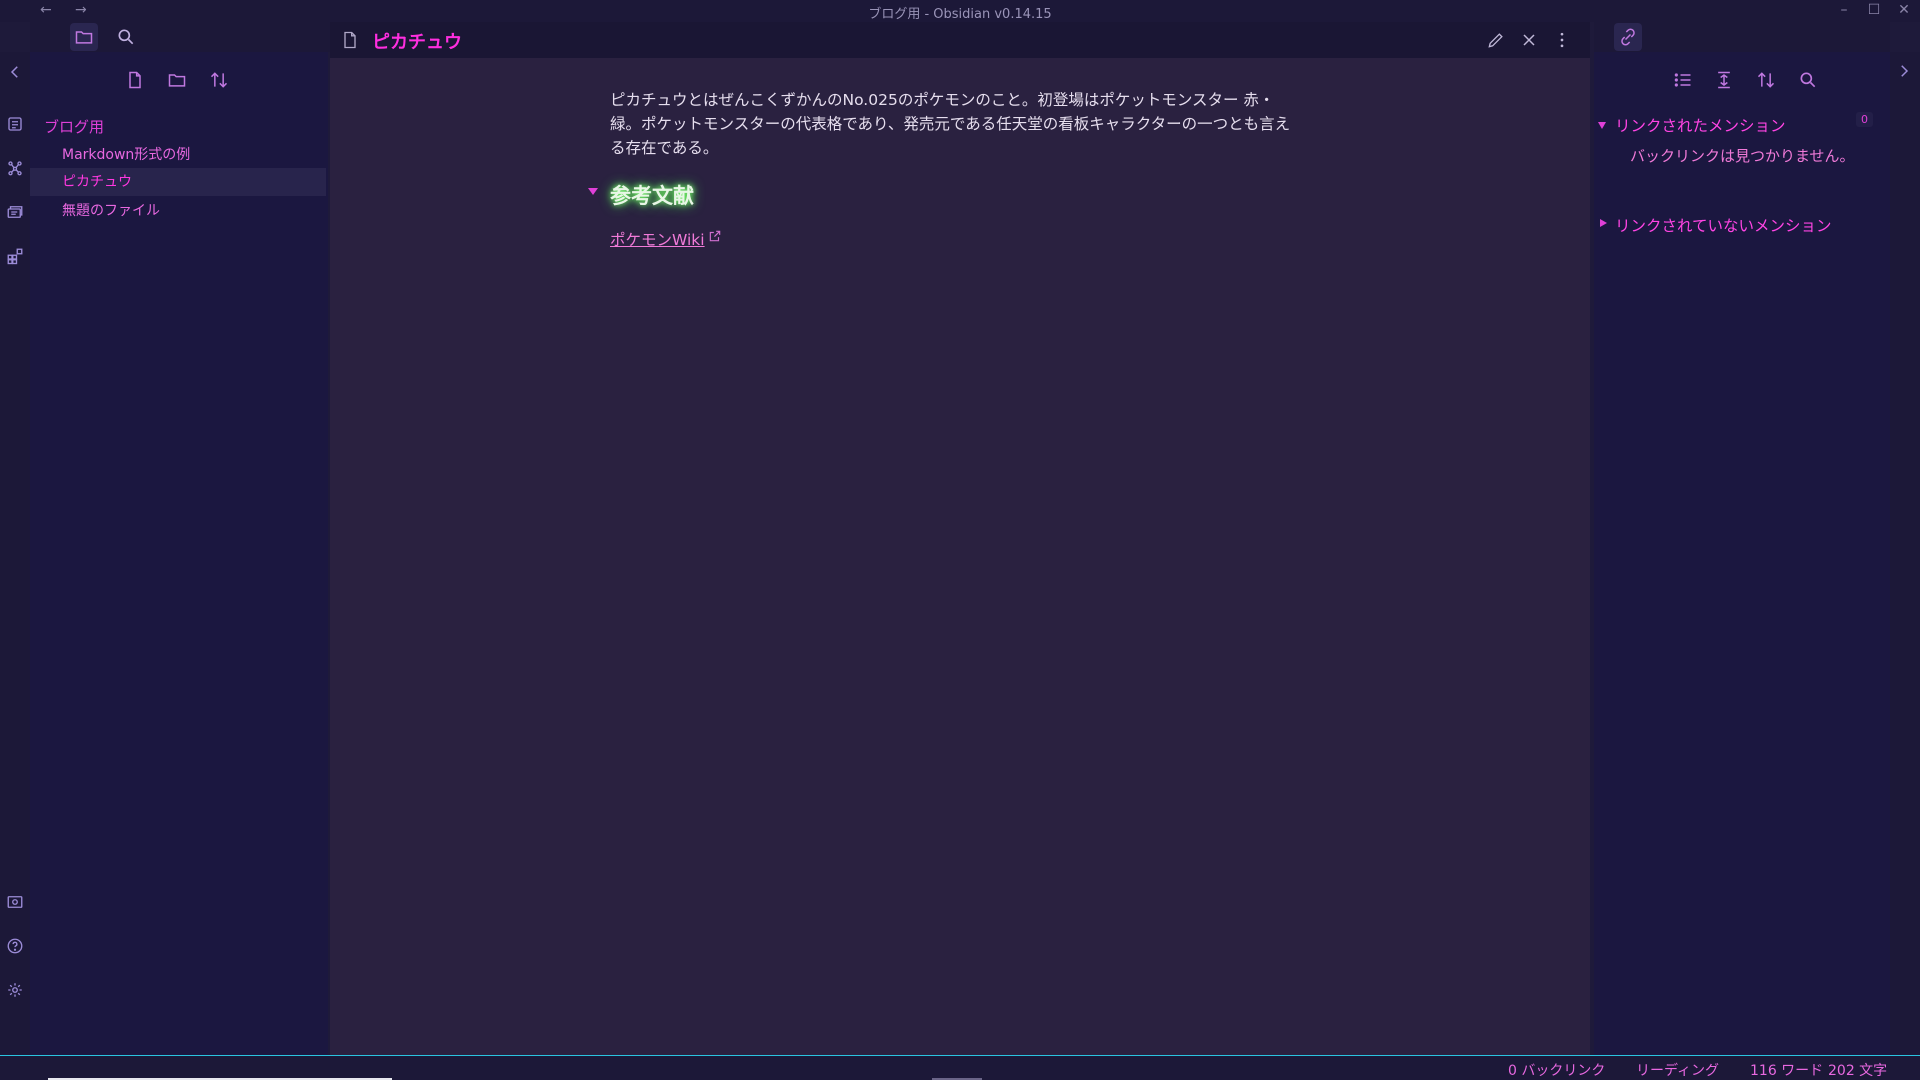  Describe the element at coordinates (960, 40) in the screenshot. I see `editor-header: ピカチュウ` at that location.